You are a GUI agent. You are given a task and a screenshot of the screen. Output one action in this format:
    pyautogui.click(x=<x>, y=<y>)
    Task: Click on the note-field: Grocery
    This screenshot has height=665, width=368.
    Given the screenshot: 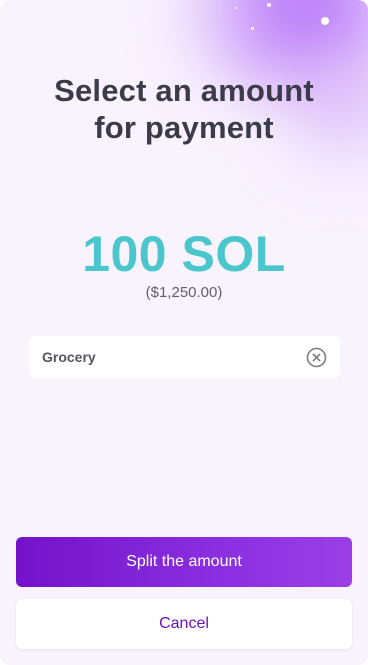 What is the action you would take?
    pyautogui.click(x=184, y=357)
    